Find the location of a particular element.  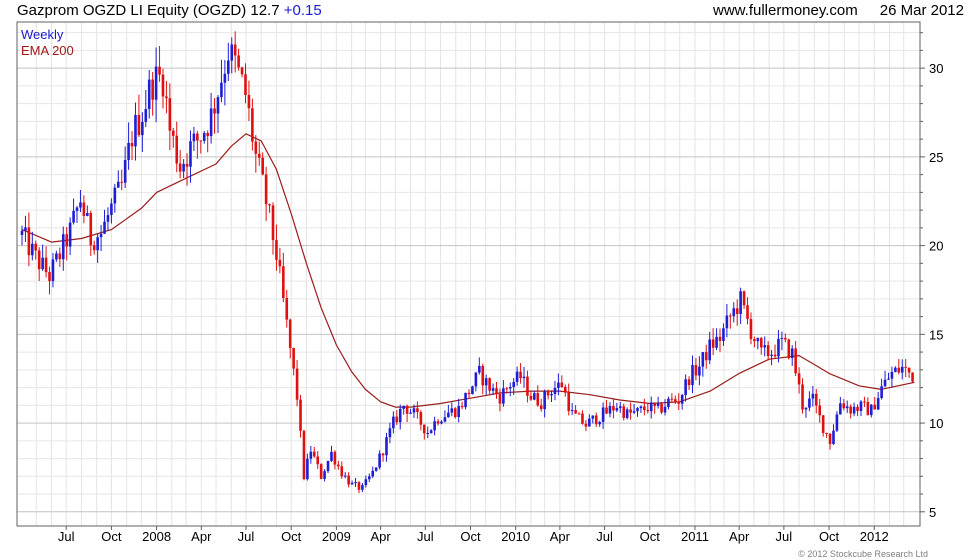

x-tick-label: 2010 is located at coordinates (515, 536).